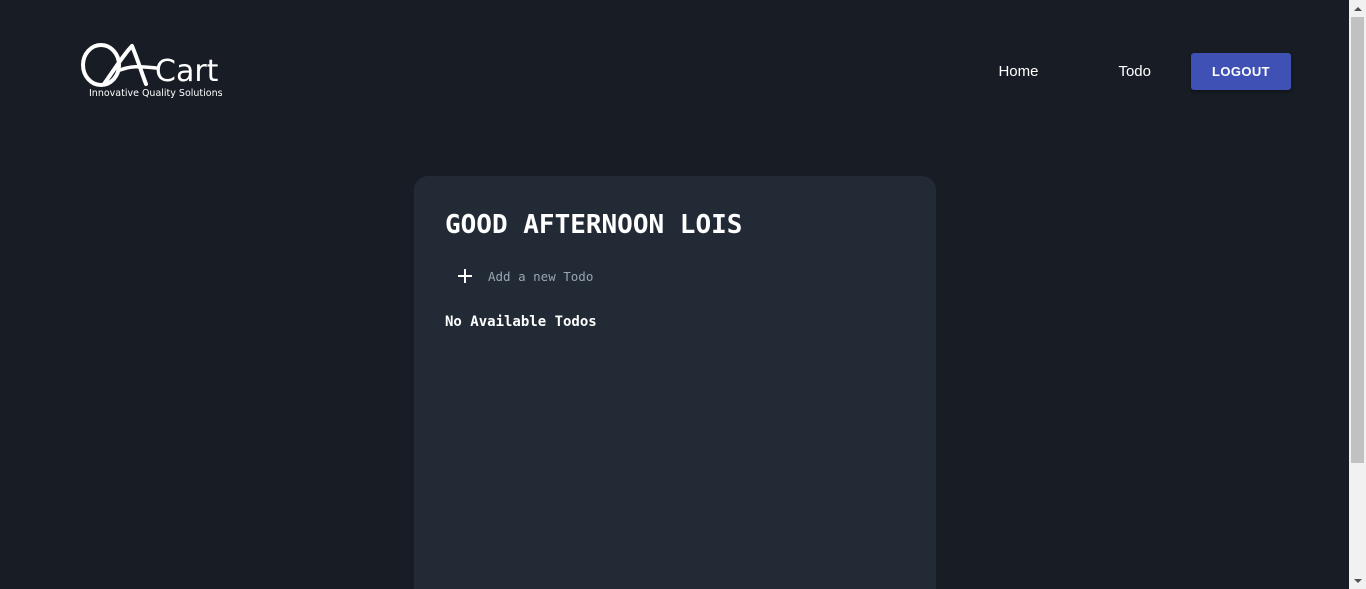 The width and height of the screenshot is (1366, 589). What do you see at coordinates (119, 65) in the screenshot?
I see `logo-mark-icon` at bounding box center [119, 65].